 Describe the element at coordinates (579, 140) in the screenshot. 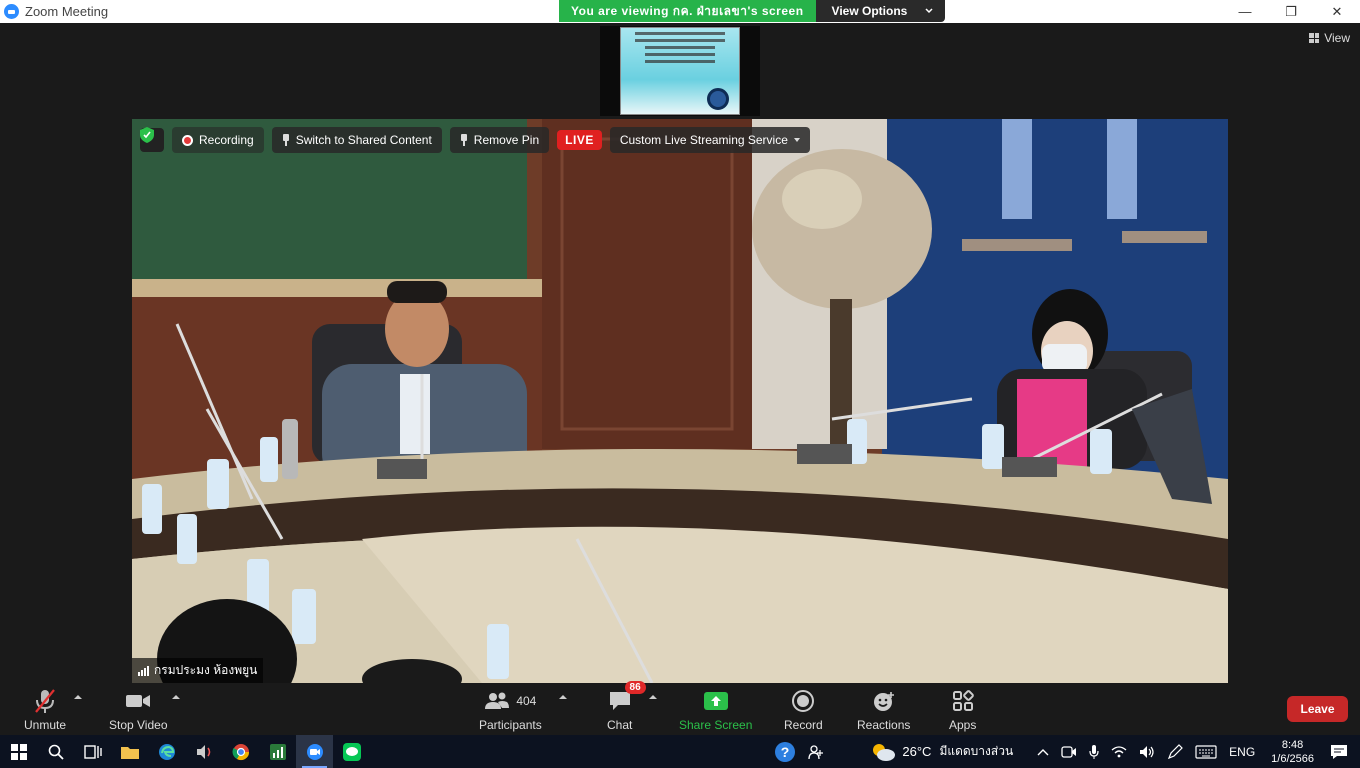

I see `live-badge: LIVE` at that location.